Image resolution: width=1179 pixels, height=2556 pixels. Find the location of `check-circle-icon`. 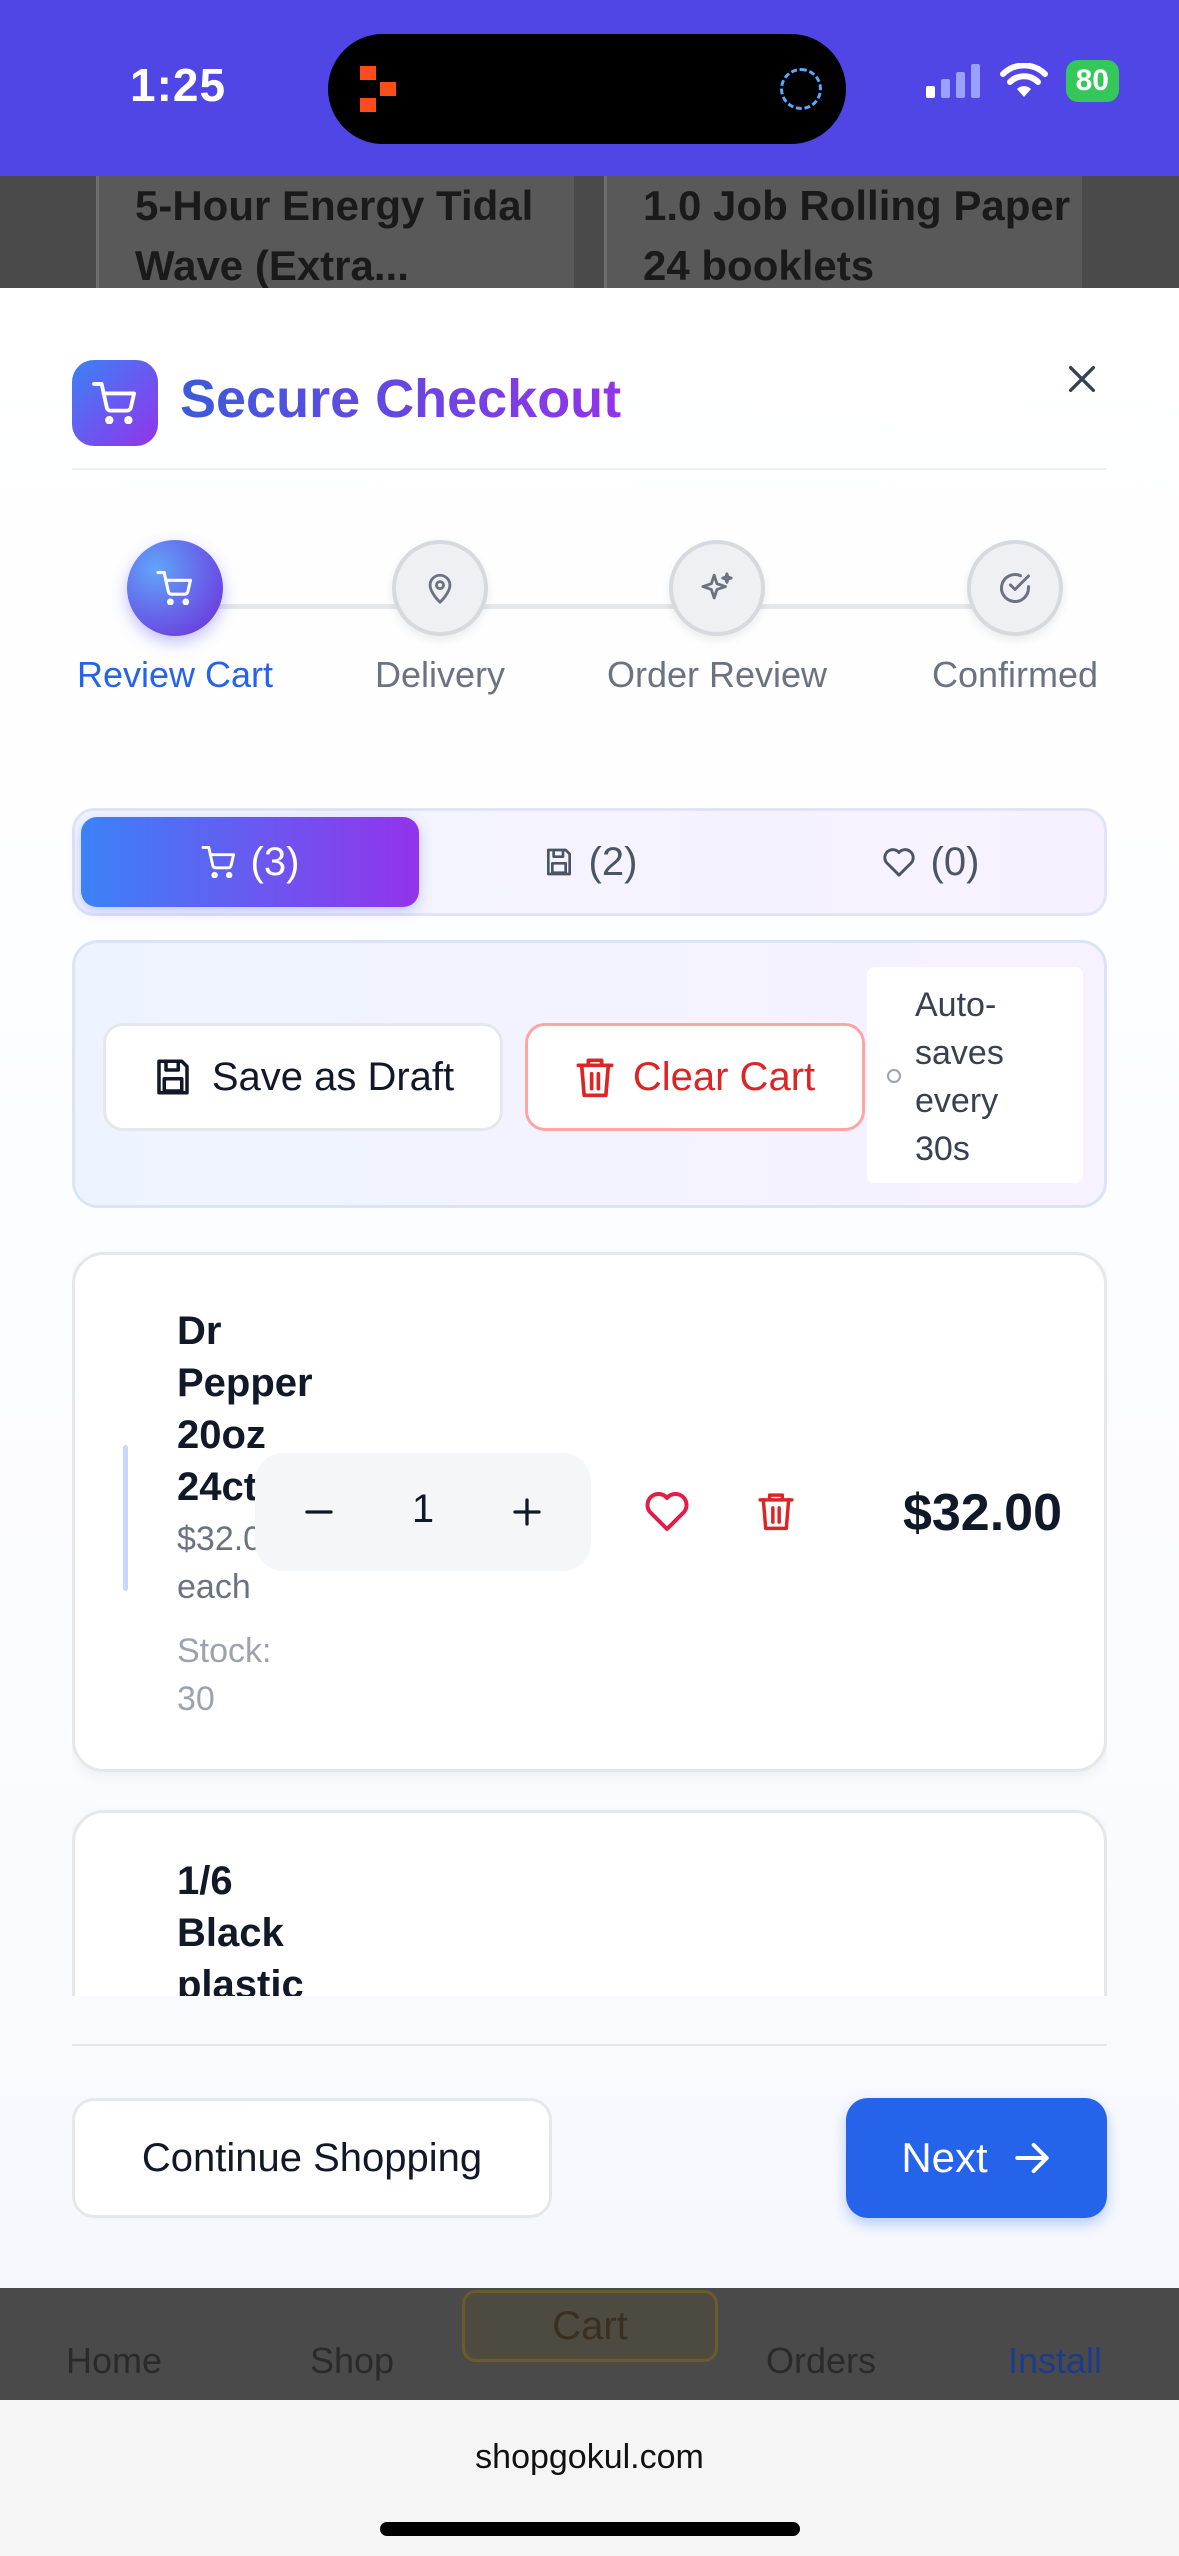

check-circle-icon is located at coordinates (1015, 588).